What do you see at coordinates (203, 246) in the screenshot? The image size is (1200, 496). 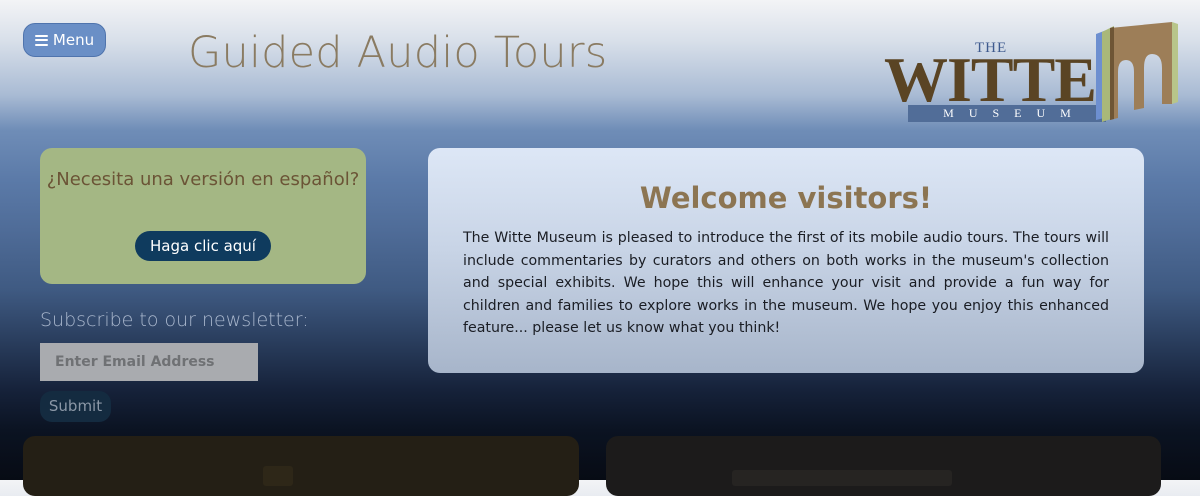 I see `spanish-click-here-button: Haga clic aquí` at bounding box center [203, 246].